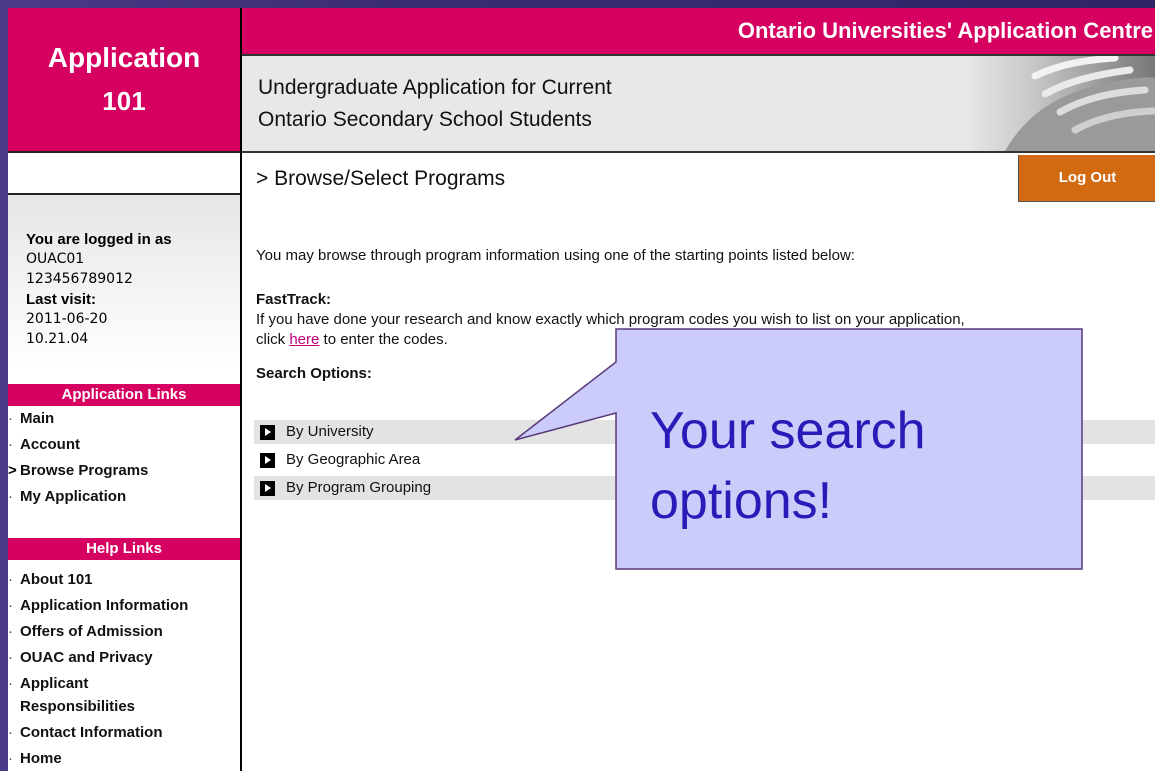 Image resolution: width=1155 pixels, height=771 pixels. Describe the element at coordinates (788, 466) in the screenshot. I see `callout-text: Your search options!` at that location.